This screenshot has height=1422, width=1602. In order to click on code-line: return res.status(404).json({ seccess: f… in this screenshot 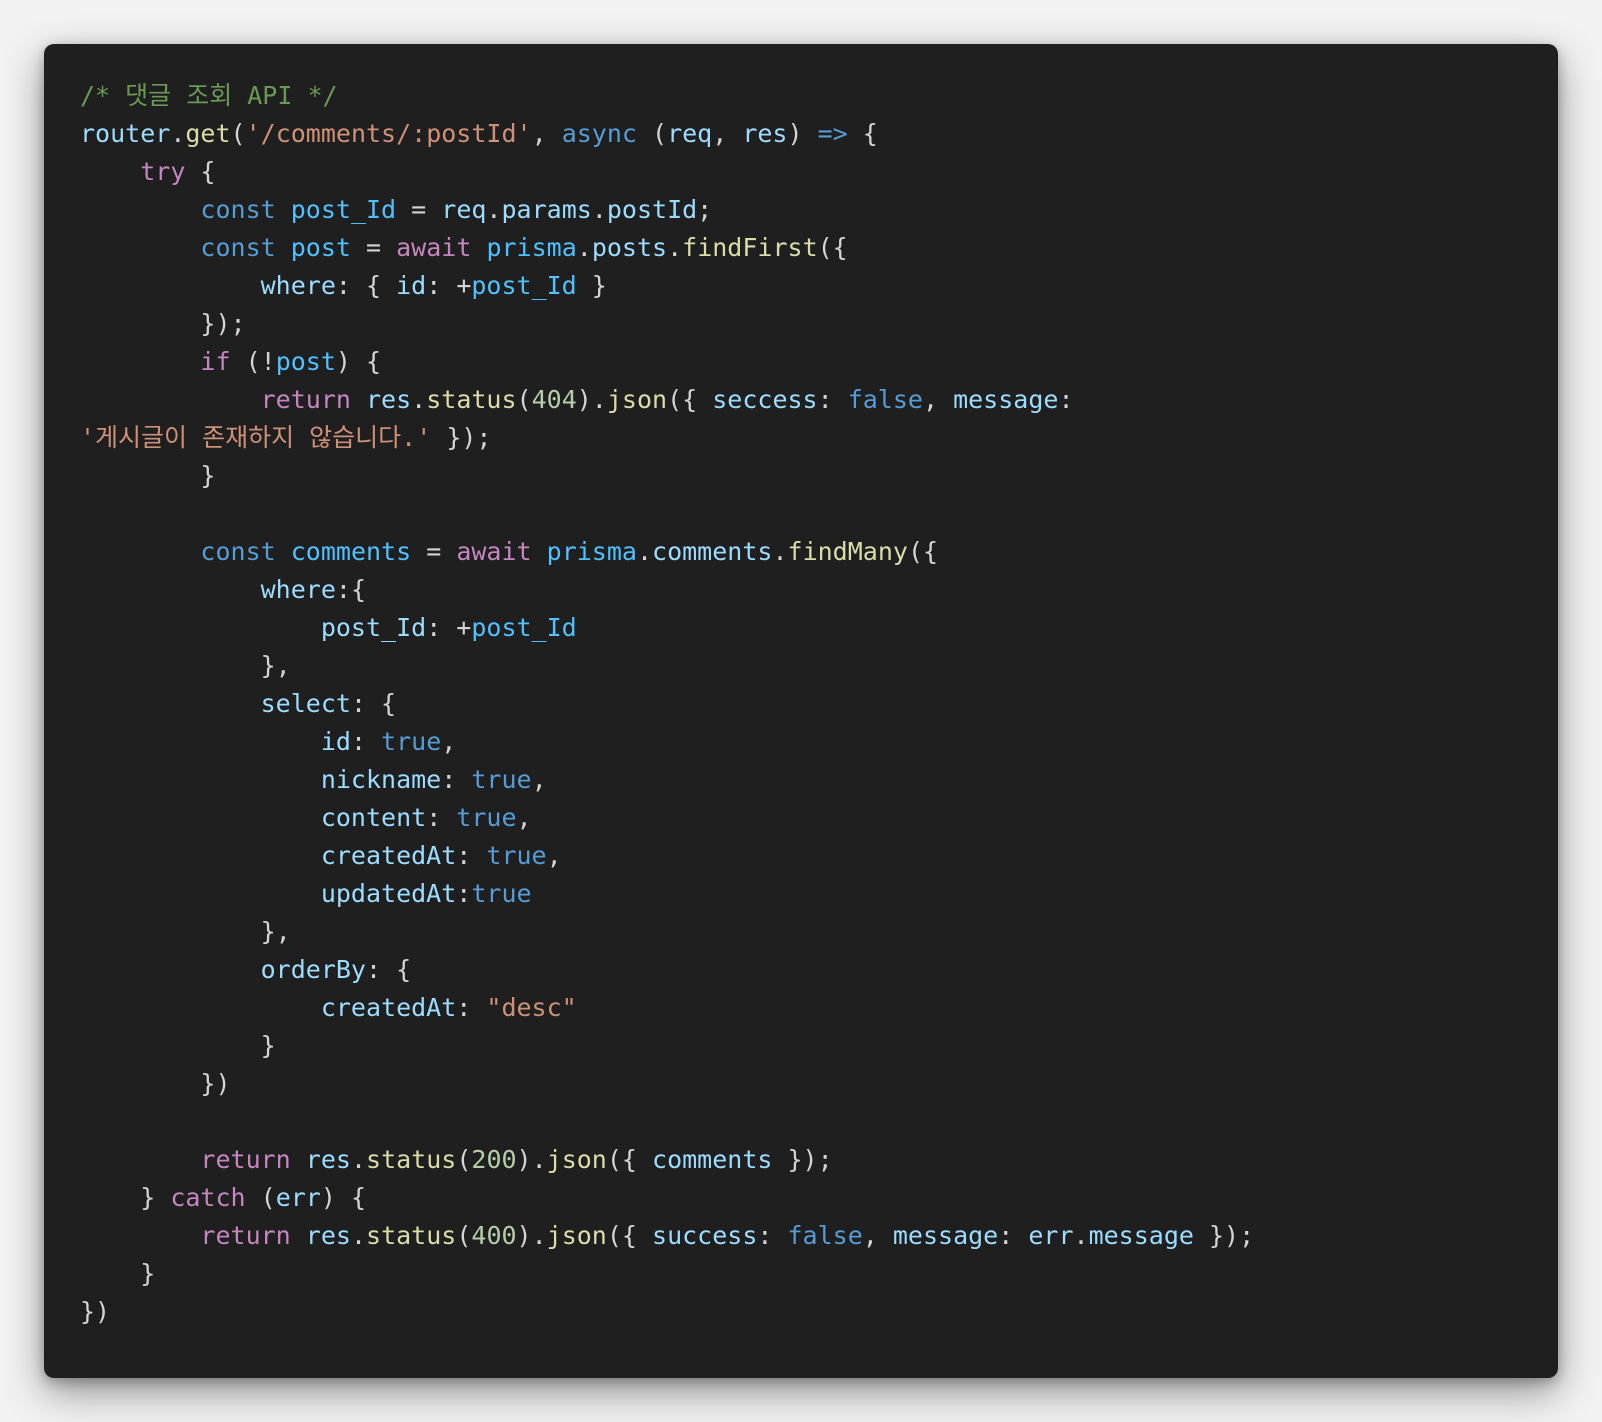, I will do `click(809, 400)`.